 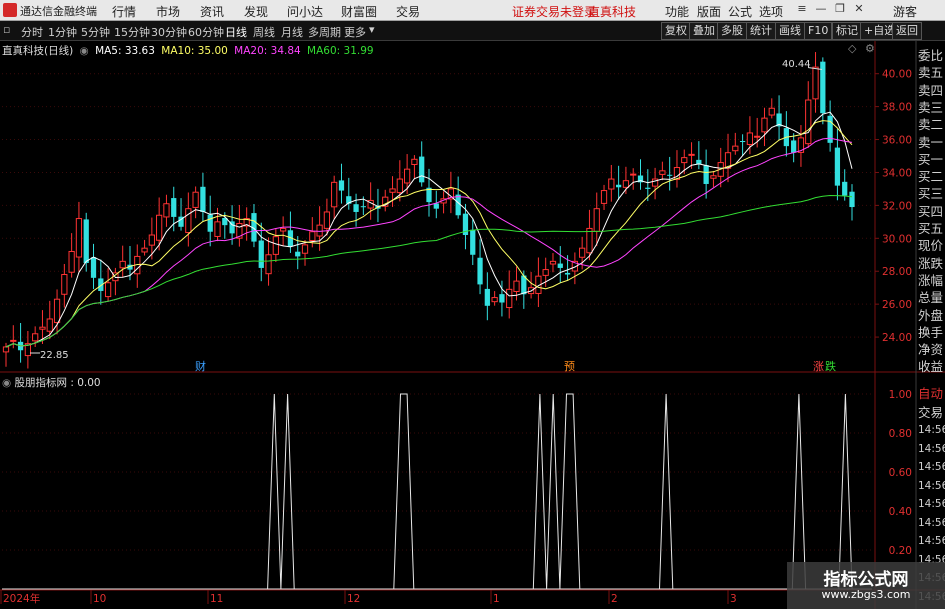 I want to click on menu-hangqing: 行情, so click(x=124, y=11).